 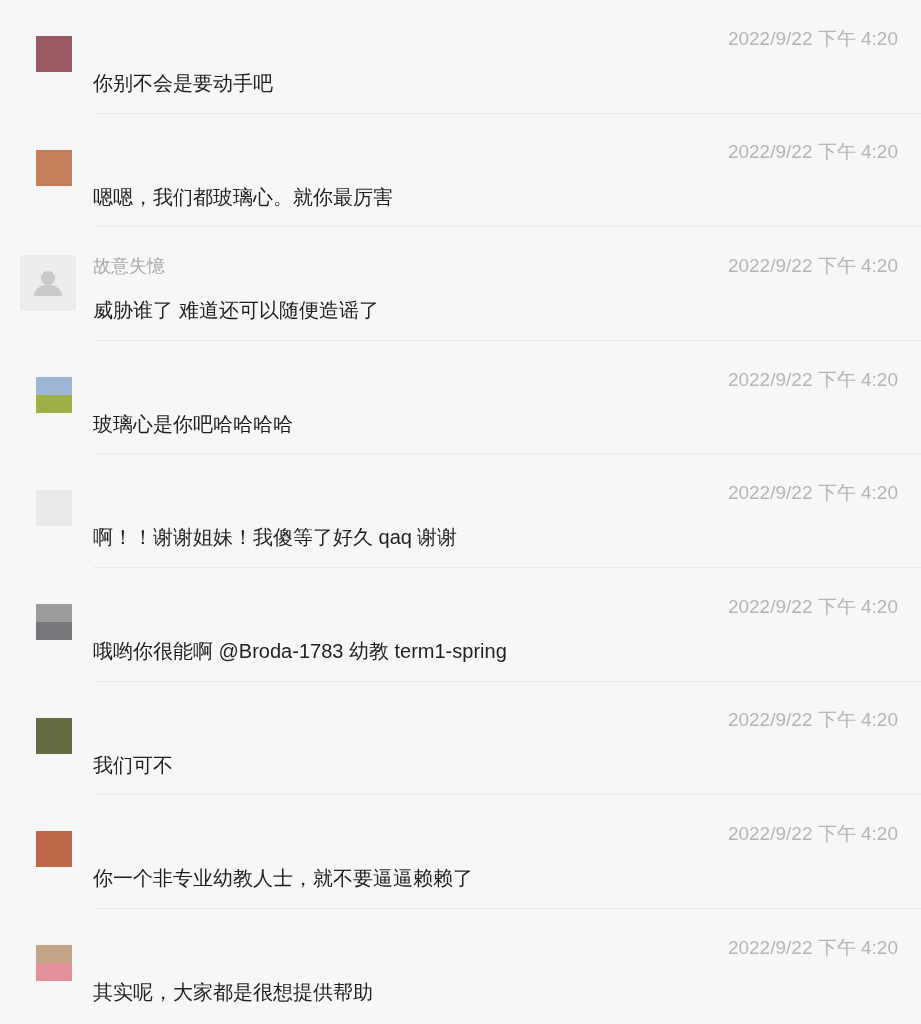 I want to click on comment-text: 其实呢，大家都是很想提供帮助, so click(x=233, y=991).